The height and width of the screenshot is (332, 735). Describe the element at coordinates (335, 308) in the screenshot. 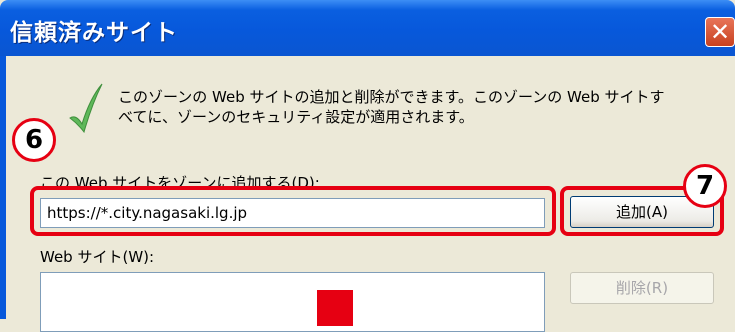

I see `red-marker` at that location.